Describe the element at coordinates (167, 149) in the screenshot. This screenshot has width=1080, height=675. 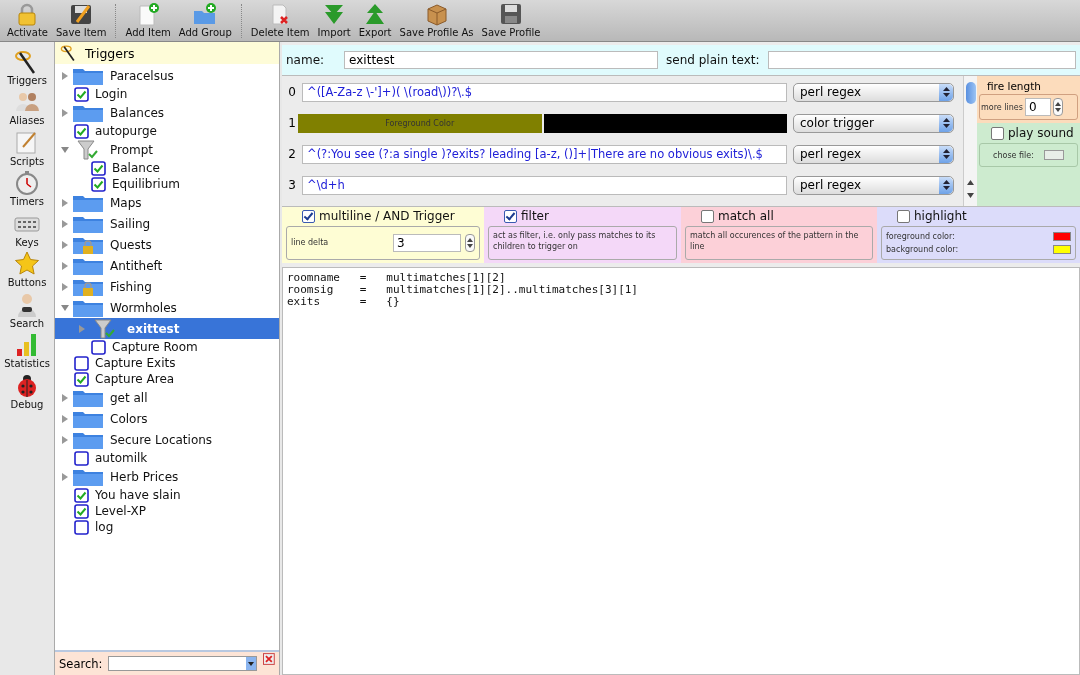
I see `tree-item: Prompt` at that location.